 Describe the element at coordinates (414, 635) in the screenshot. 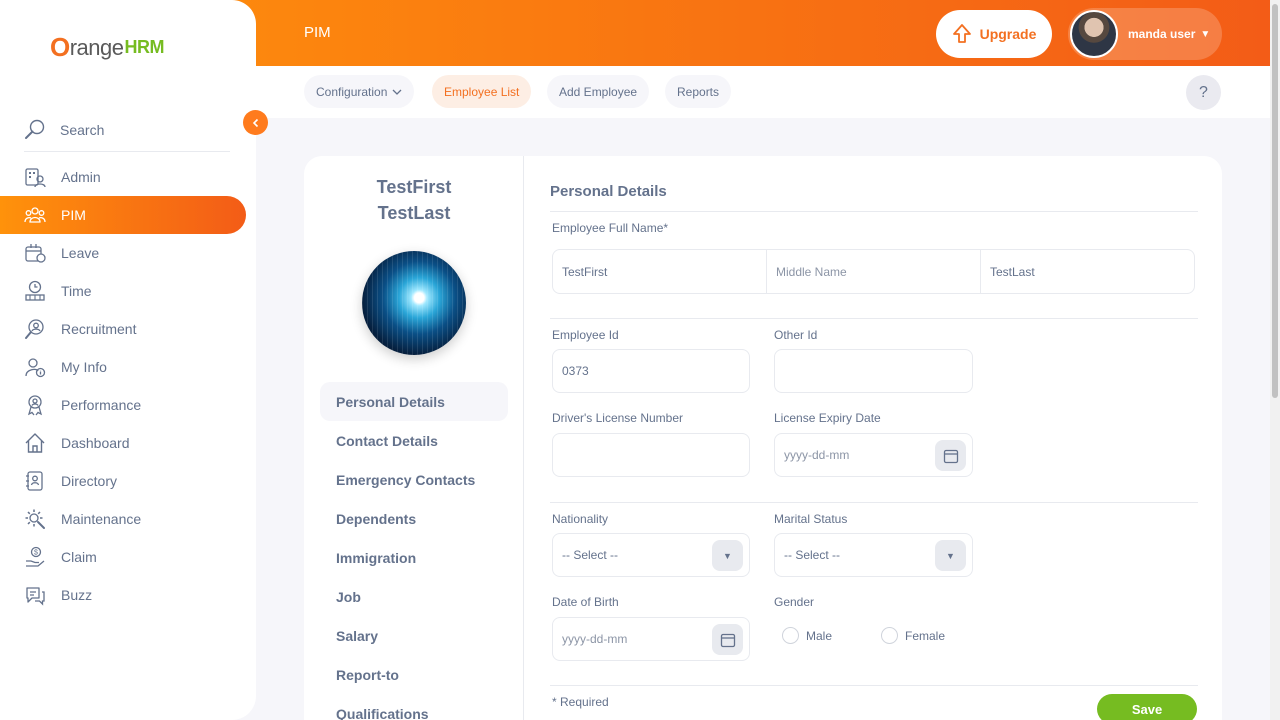

I see `employee-tab-salary: Salary` at that location.